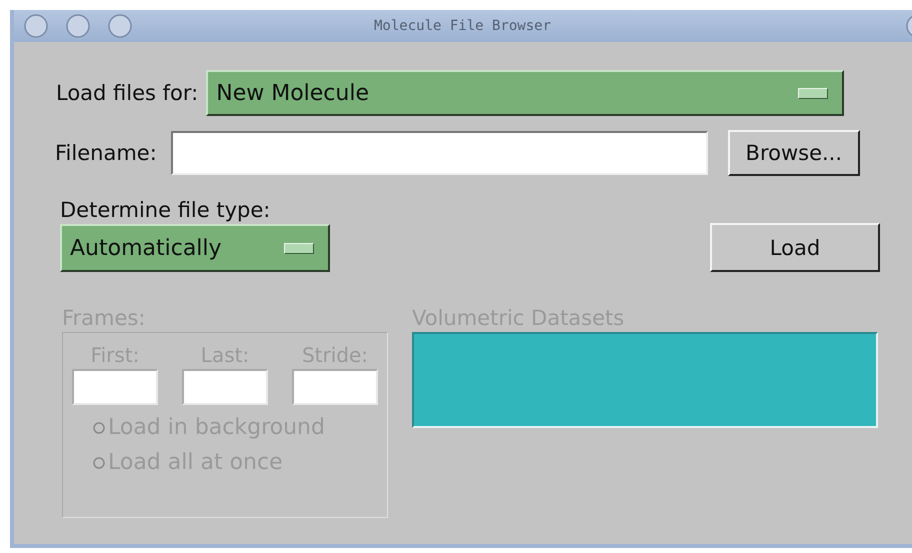 Image resolution: width=912 pixels, height=553 pixels. What do you see at coordinates (439, 153) in the screenshot?
I see `filename-field` at bounding box center [439, 153].